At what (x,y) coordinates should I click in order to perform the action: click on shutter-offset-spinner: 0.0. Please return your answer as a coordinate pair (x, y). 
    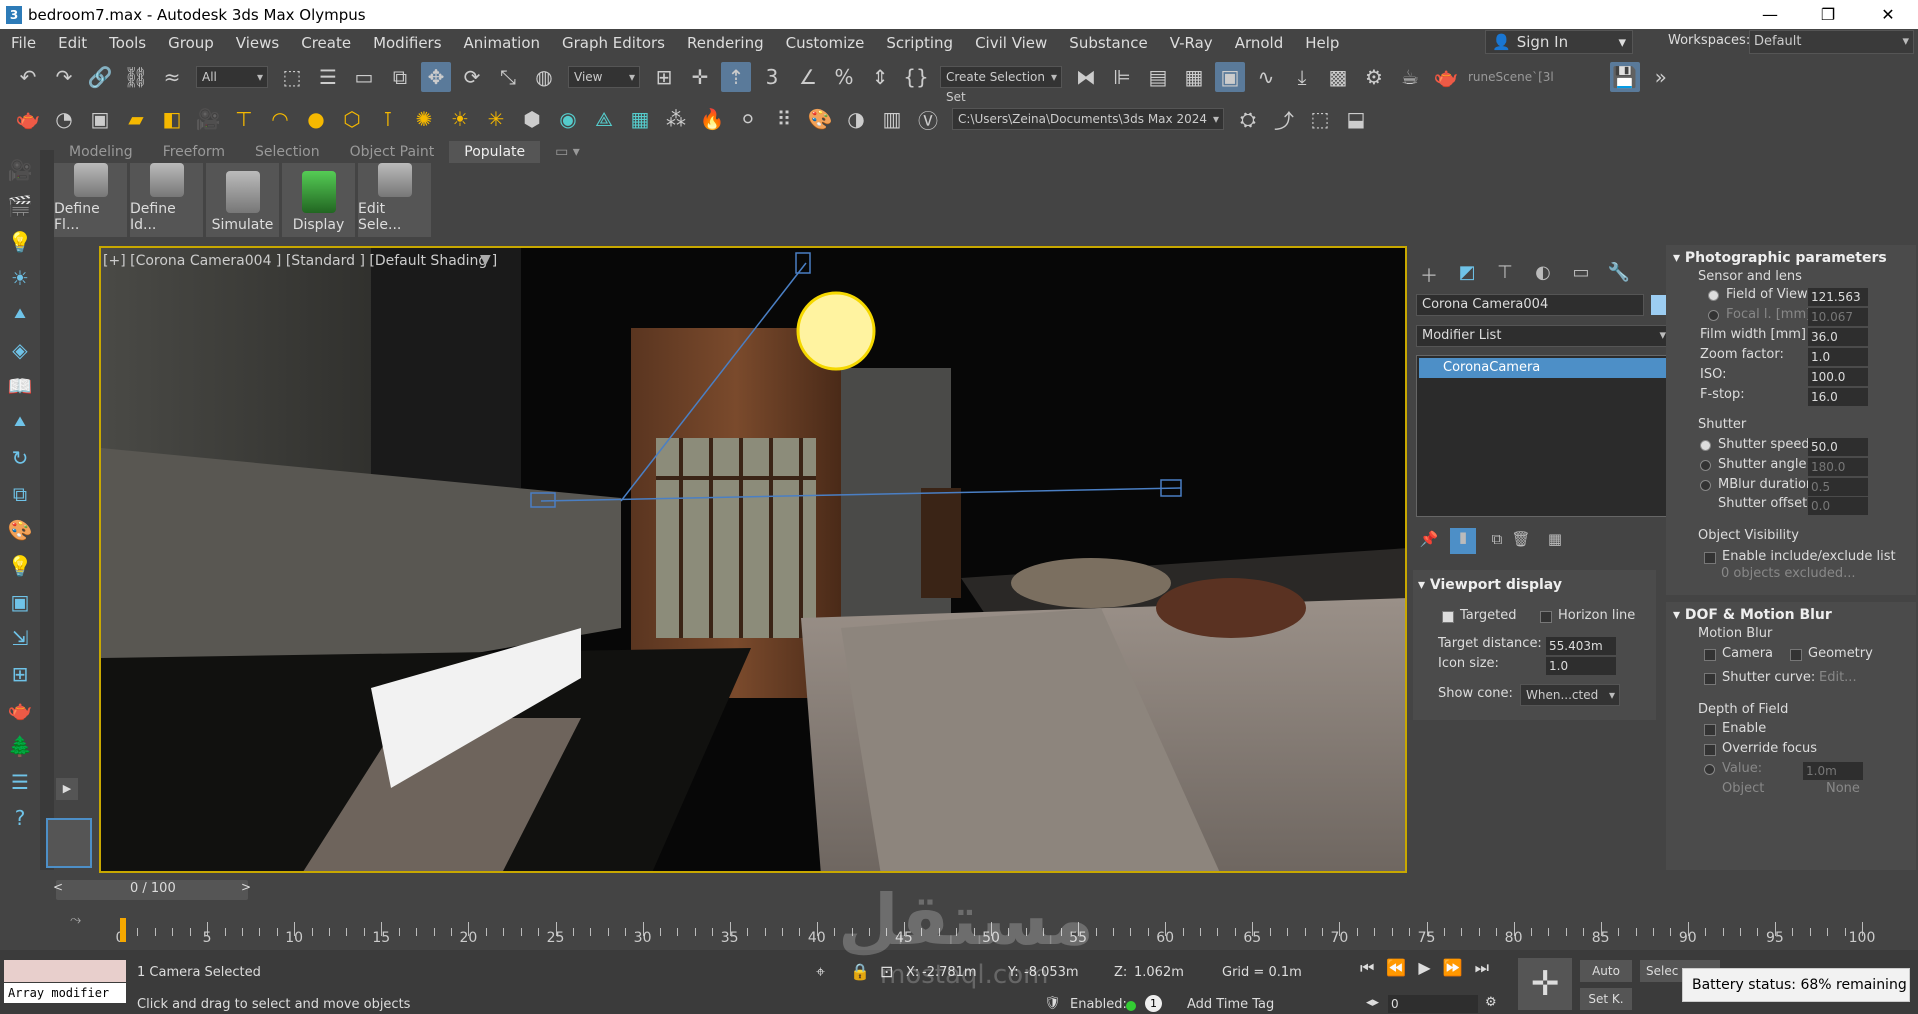
    Looking at the image, I should click on (1838, 506).